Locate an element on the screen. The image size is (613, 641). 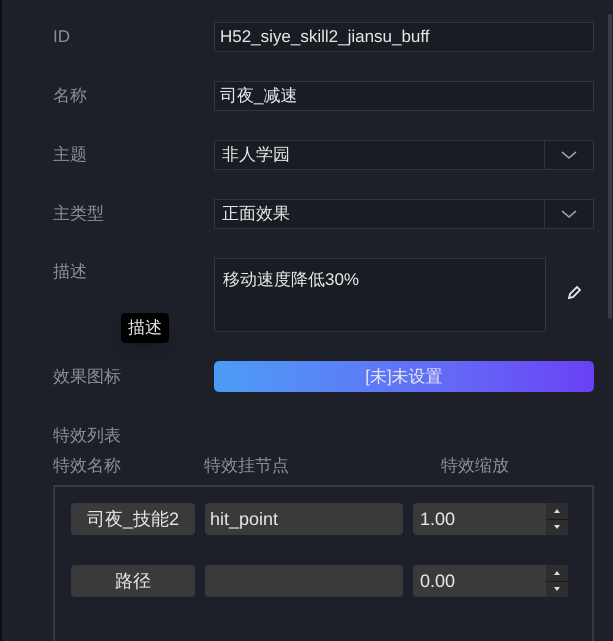
scale-spinbox: 1.00 is located at coordinates (490, 519).